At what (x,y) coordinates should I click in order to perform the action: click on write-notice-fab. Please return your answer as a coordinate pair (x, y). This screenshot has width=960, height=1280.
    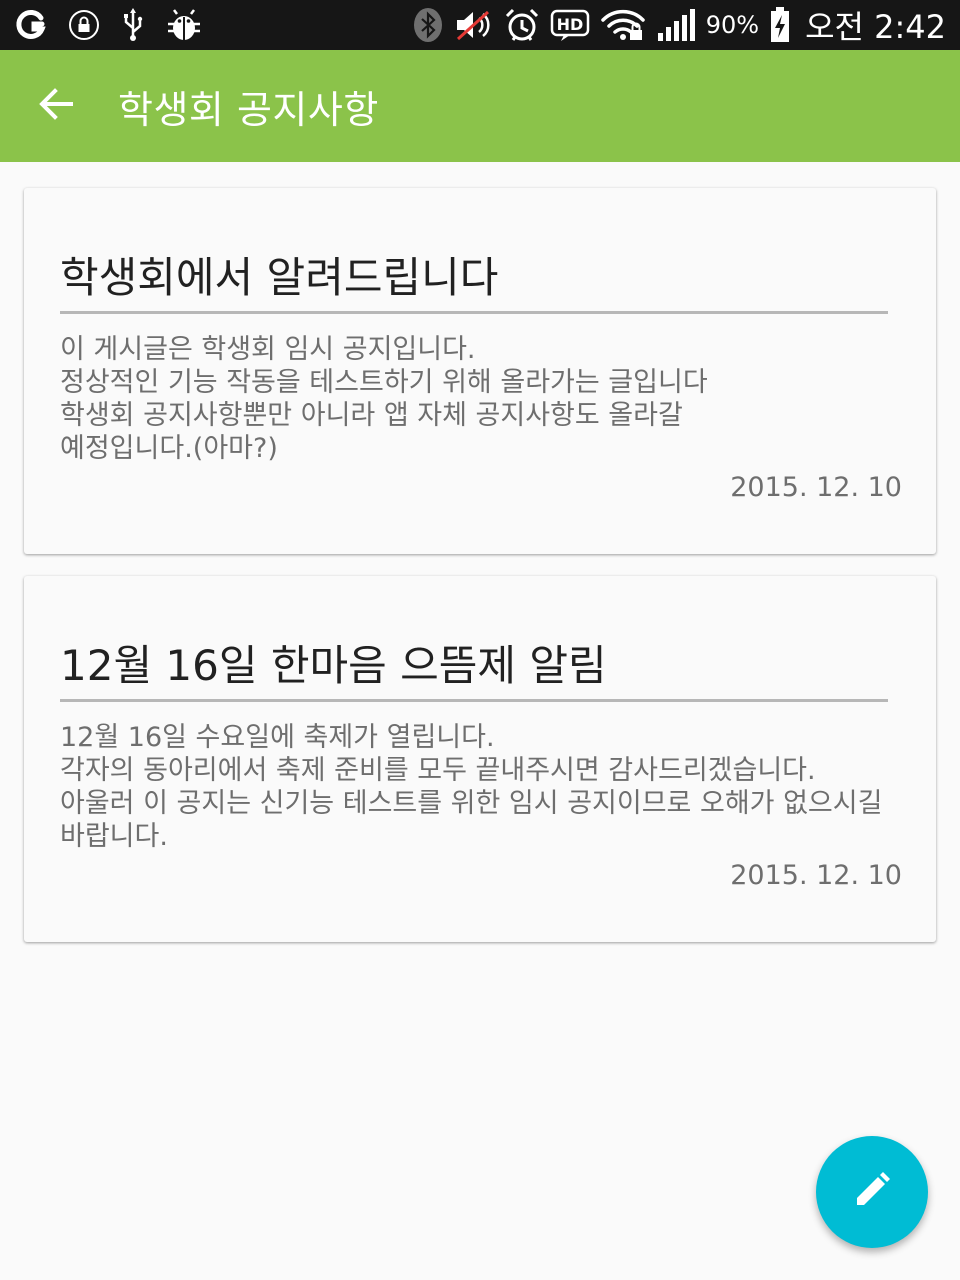
    Looking at the image, I should click on (872, 1192).